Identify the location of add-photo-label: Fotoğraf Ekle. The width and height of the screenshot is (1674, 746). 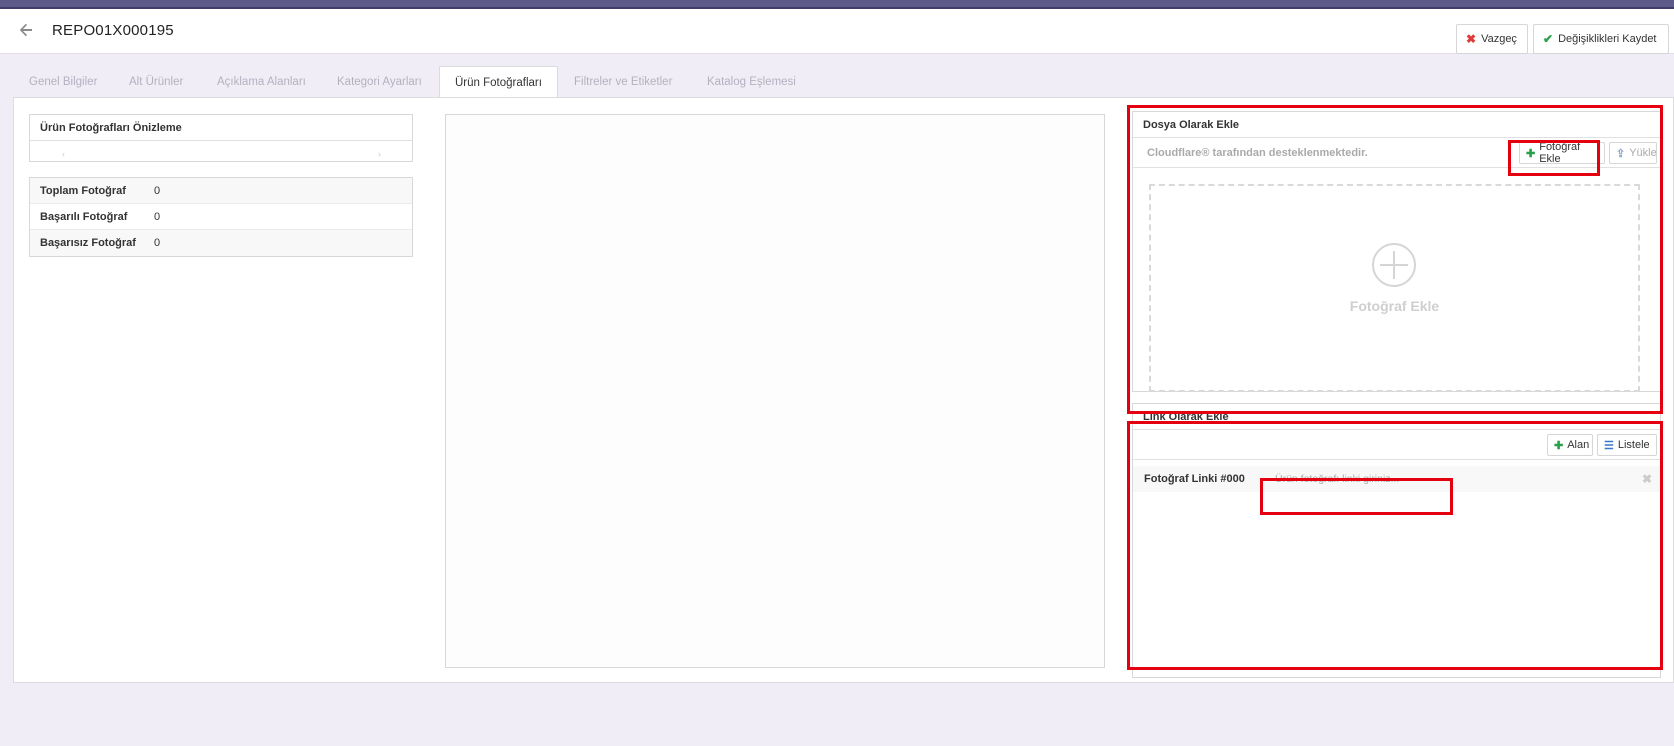
(1560, 153).